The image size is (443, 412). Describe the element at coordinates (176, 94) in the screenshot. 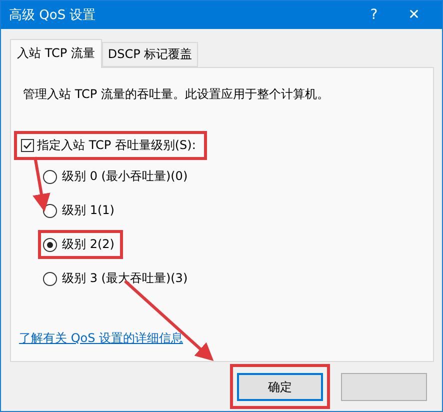

I see `description-text: 管理入站 TCP 流量的吞吐量。此设置应用于整个计算机。` at that location.